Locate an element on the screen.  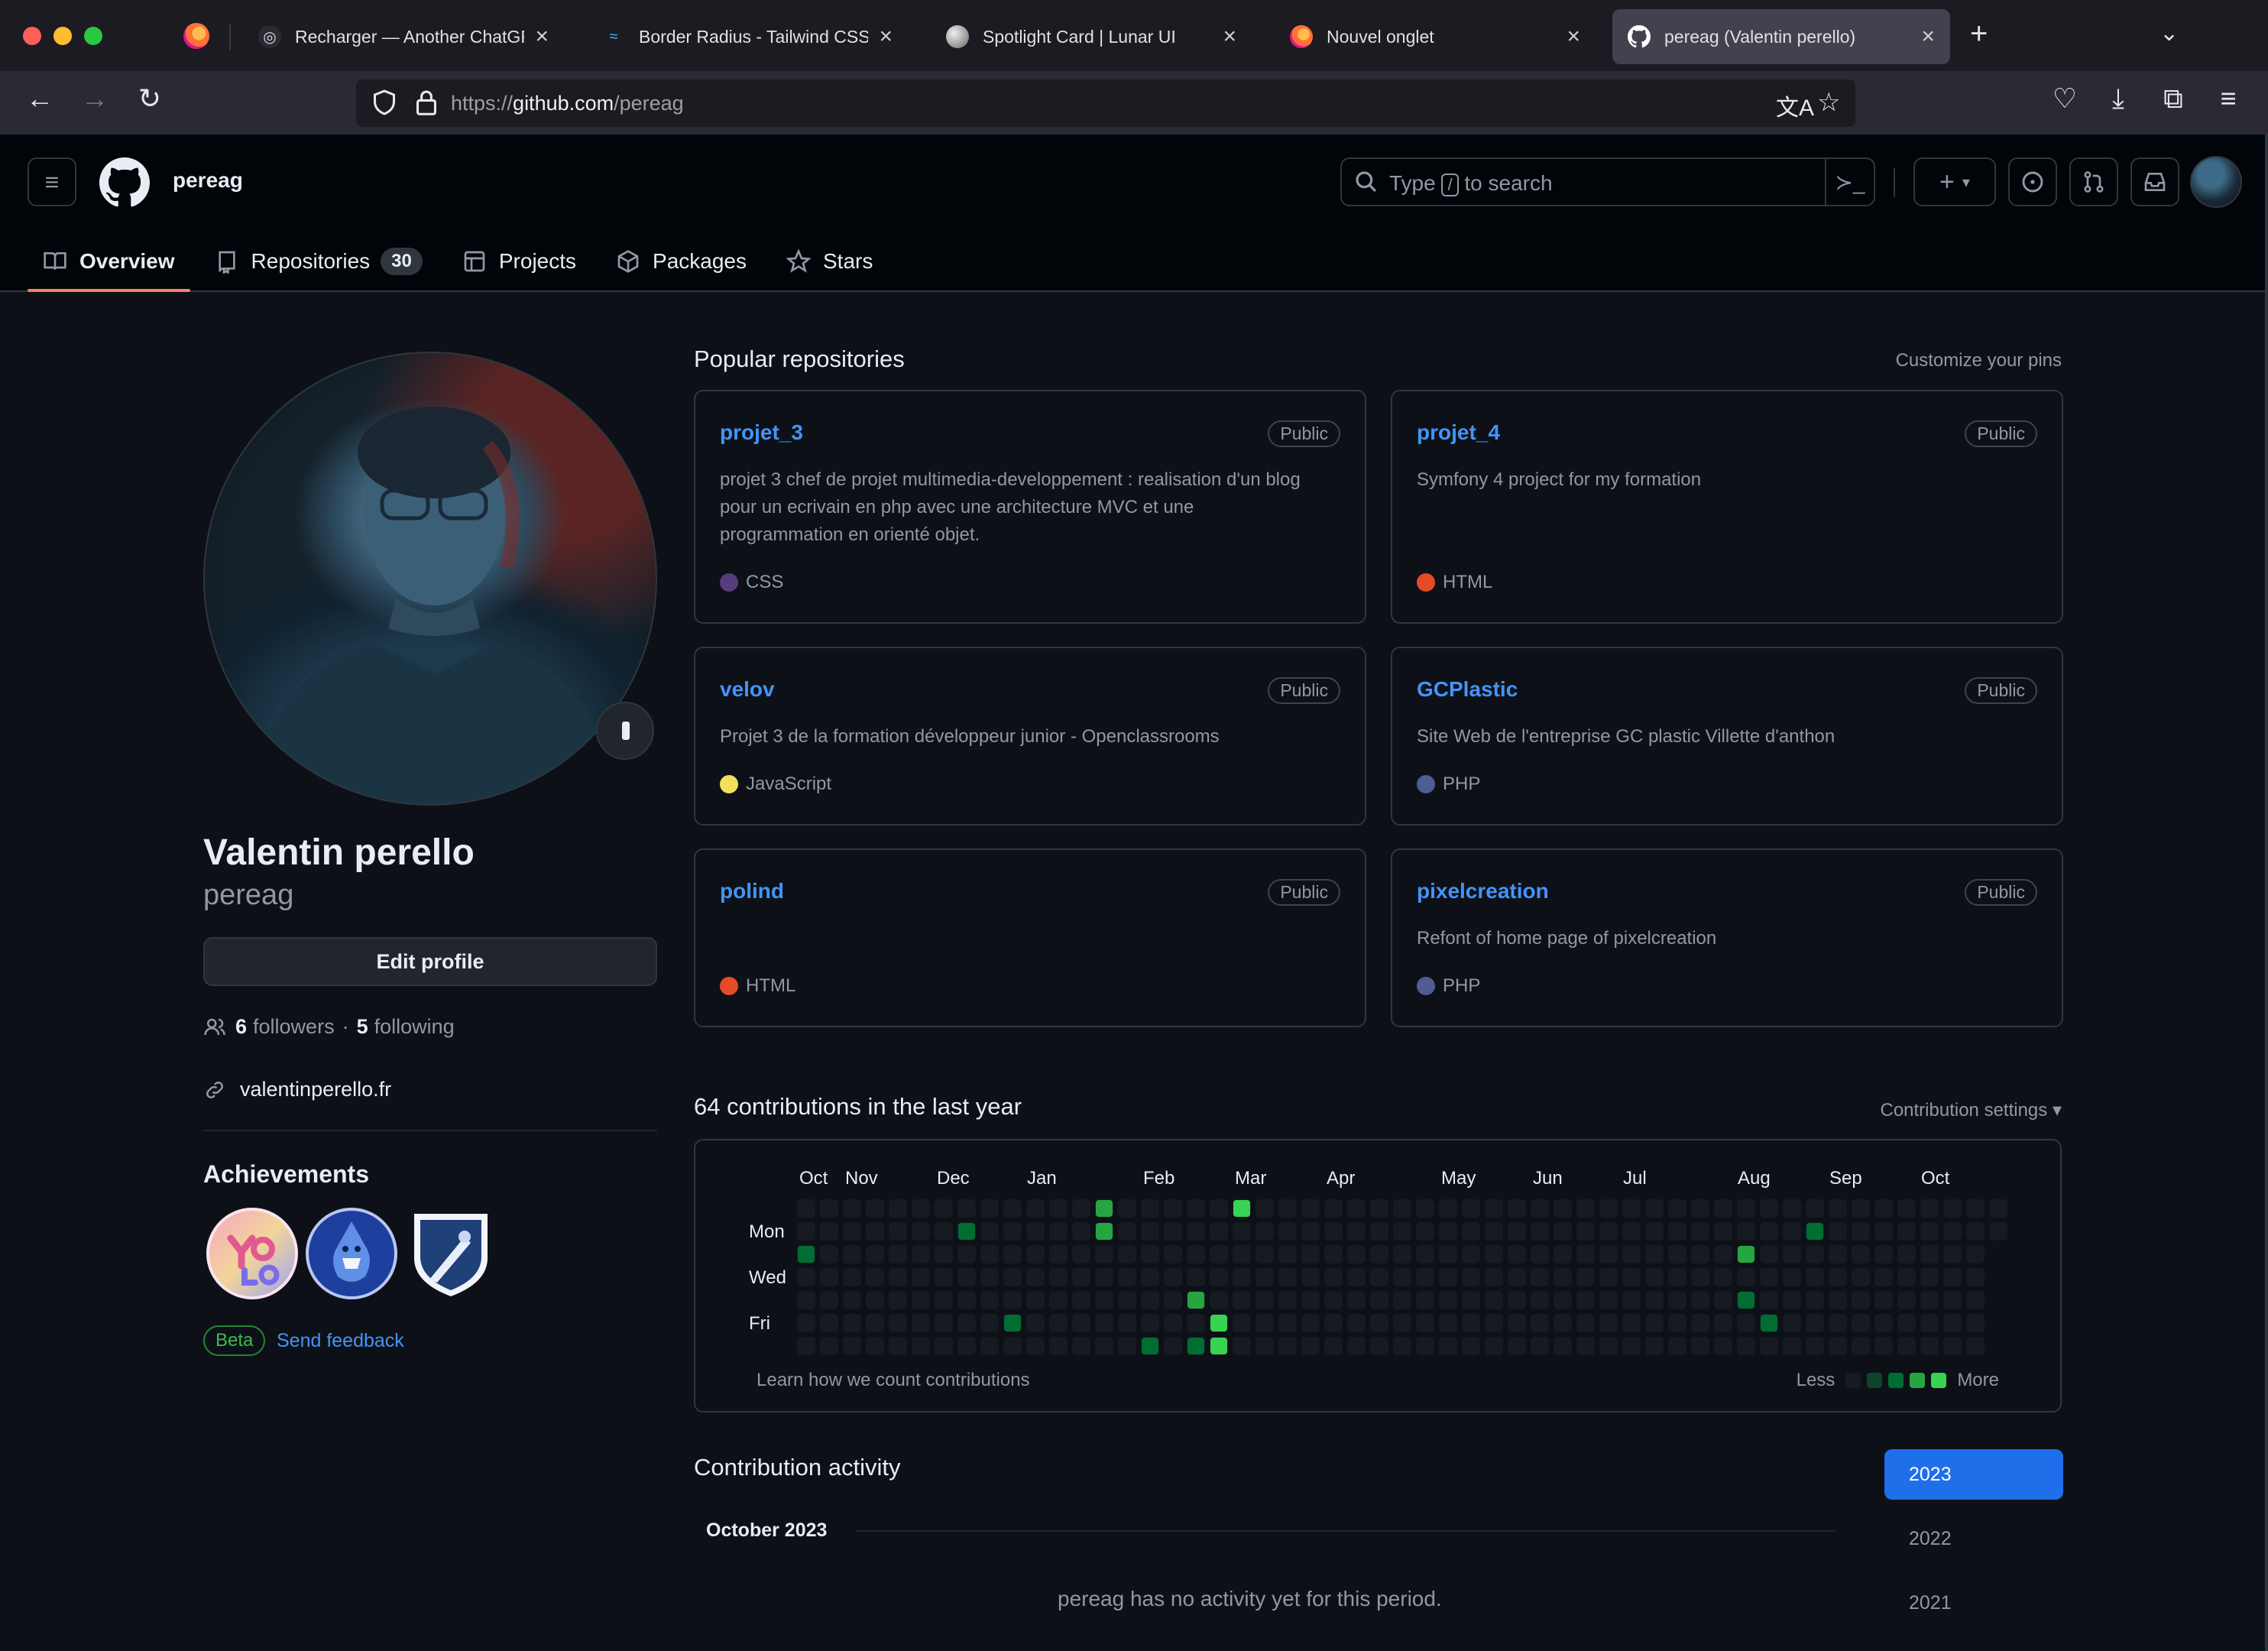
year-2023-button: 2023 is located at coordinates (1974, 1474).